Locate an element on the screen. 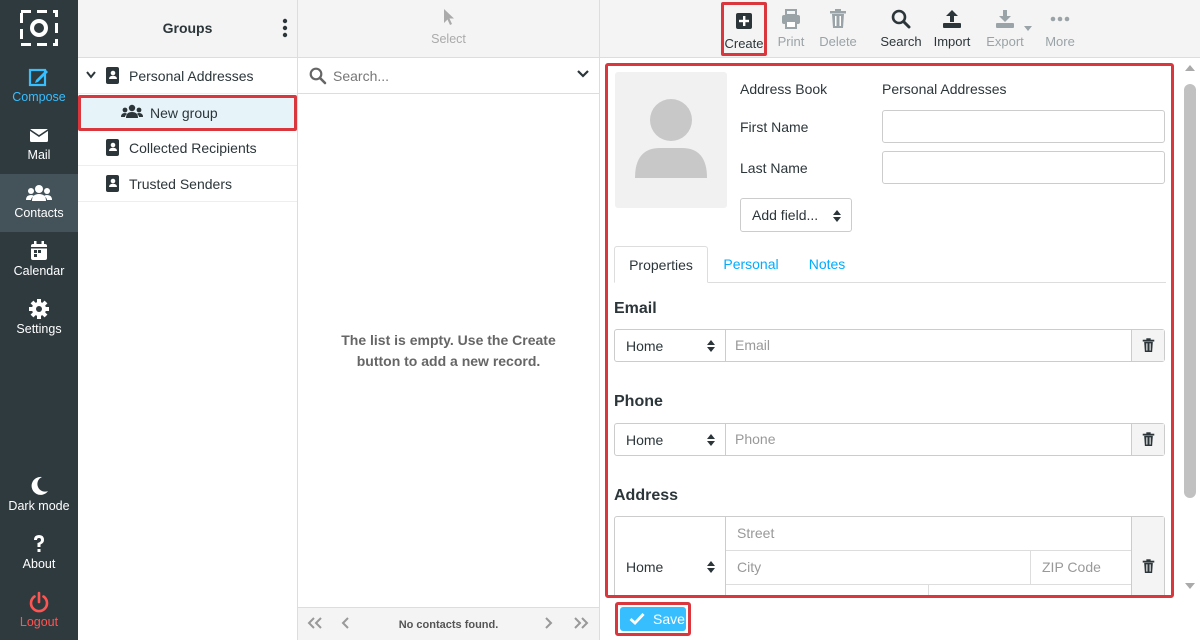 This screenshot has width=1200, height=640. save-button: Save is located at coordinates (653, 619).